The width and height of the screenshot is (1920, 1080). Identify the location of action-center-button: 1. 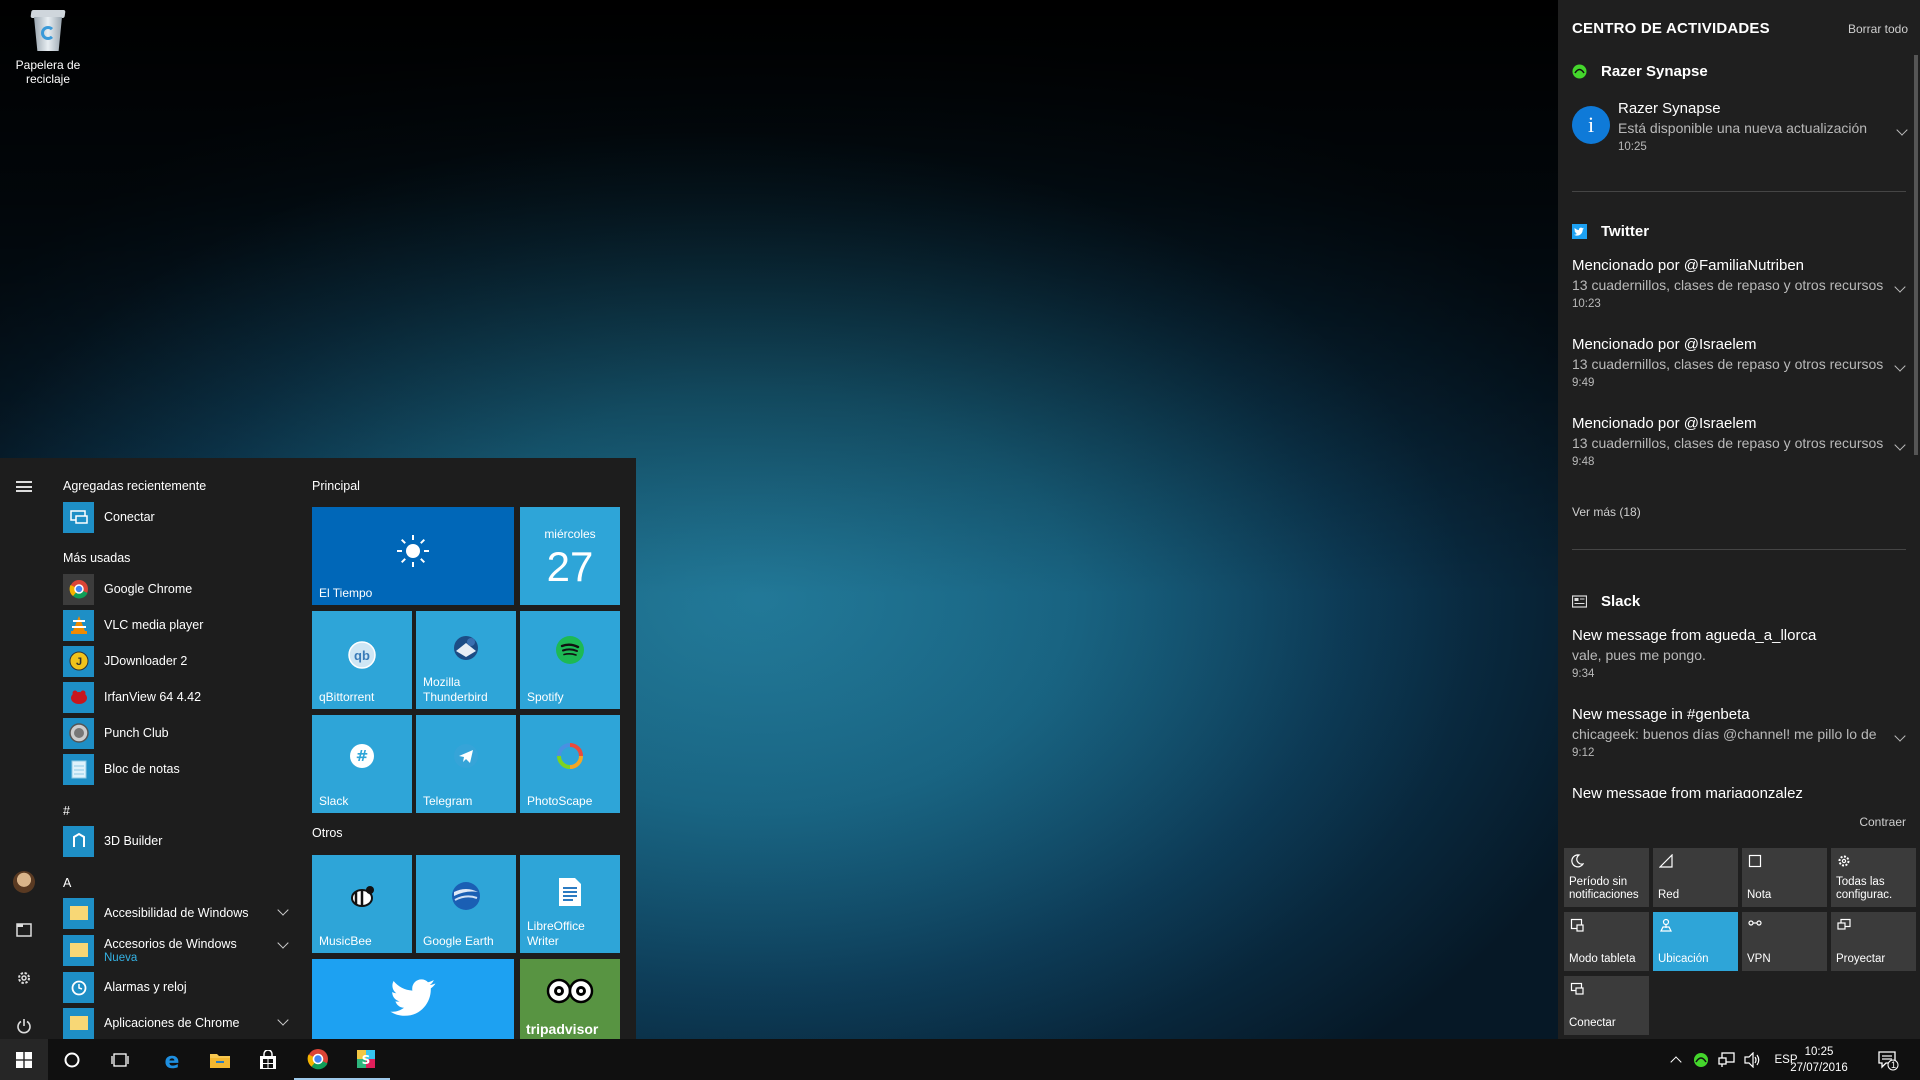
(1888, 1059).